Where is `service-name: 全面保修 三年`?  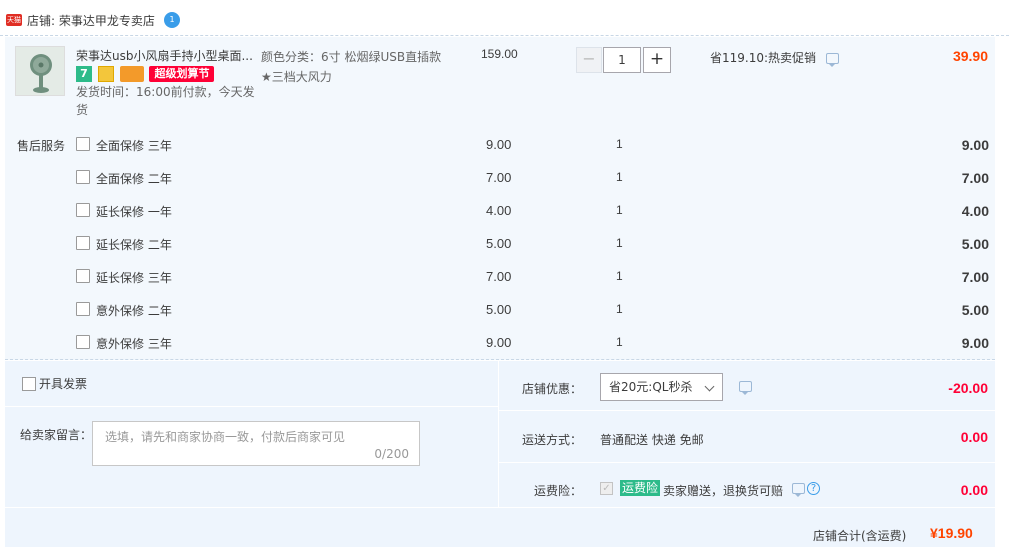 service-name: 全面保修 三年 is located at coordinates (134, 146).